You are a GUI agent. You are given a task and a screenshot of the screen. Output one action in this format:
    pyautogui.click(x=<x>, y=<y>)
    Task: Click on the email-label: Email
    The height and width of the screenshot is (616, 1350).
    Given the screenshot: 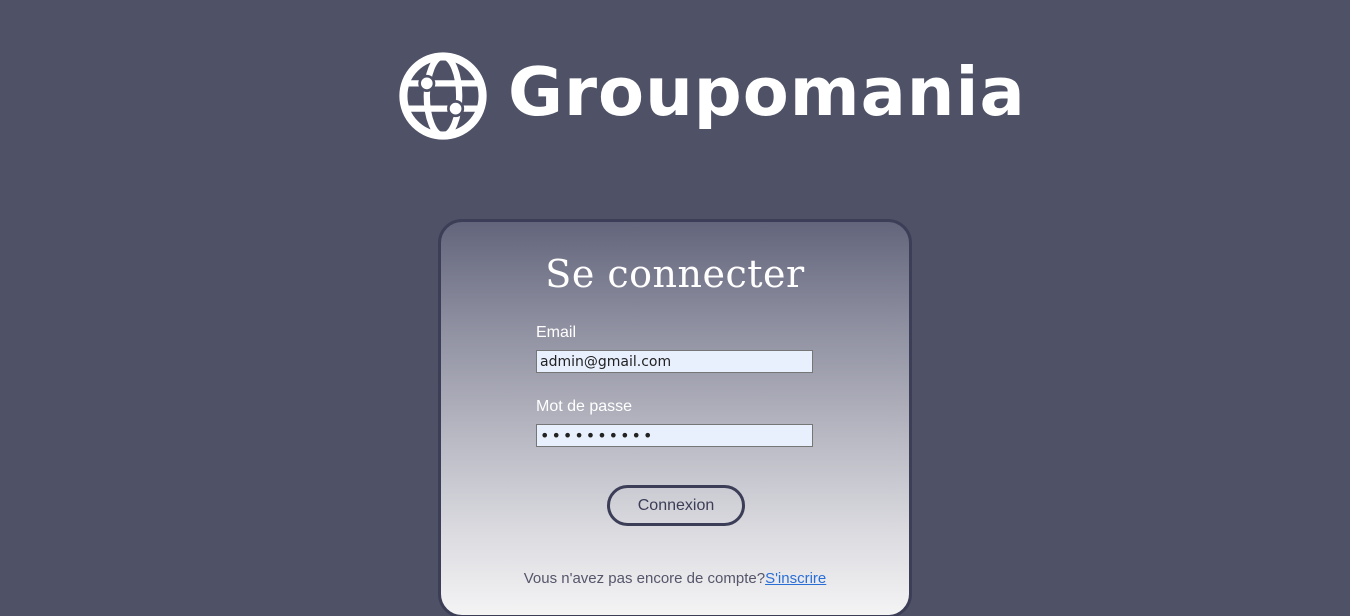 What is the action you would take?
    pyautogui.click(x=556, y=332)
    